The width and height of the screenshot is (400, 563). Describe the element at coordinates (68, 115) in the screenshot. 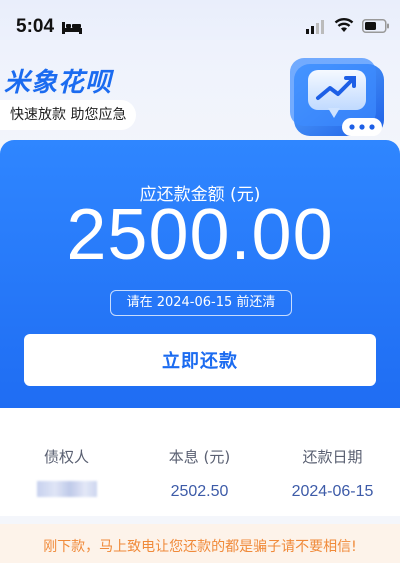

I see `slogan-pill: 快速放款 助您应急` at that location.